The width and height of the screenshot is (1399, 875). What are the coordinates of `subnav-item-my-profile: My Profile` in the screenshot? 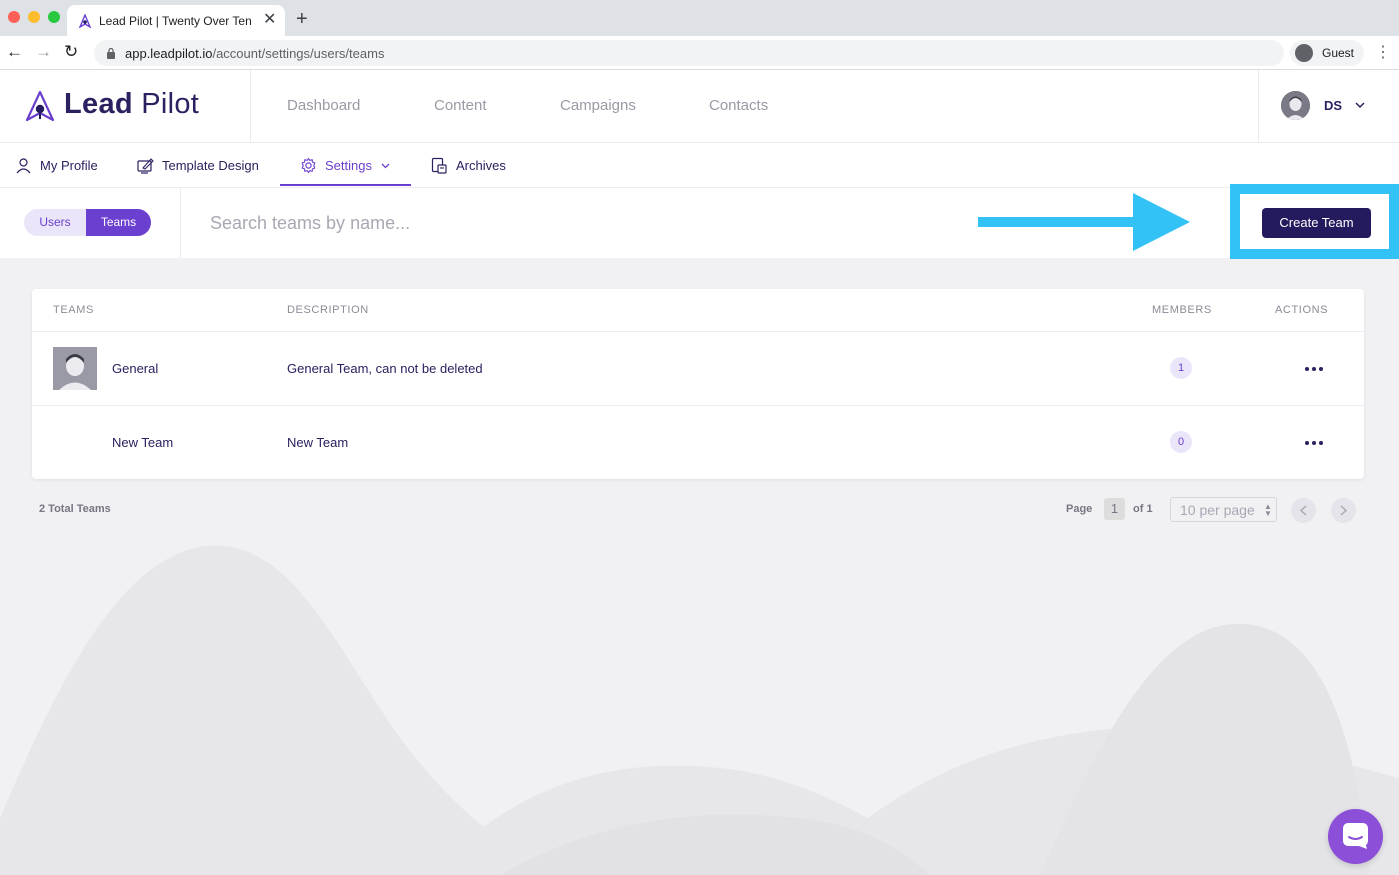 It's located at (60, 167).